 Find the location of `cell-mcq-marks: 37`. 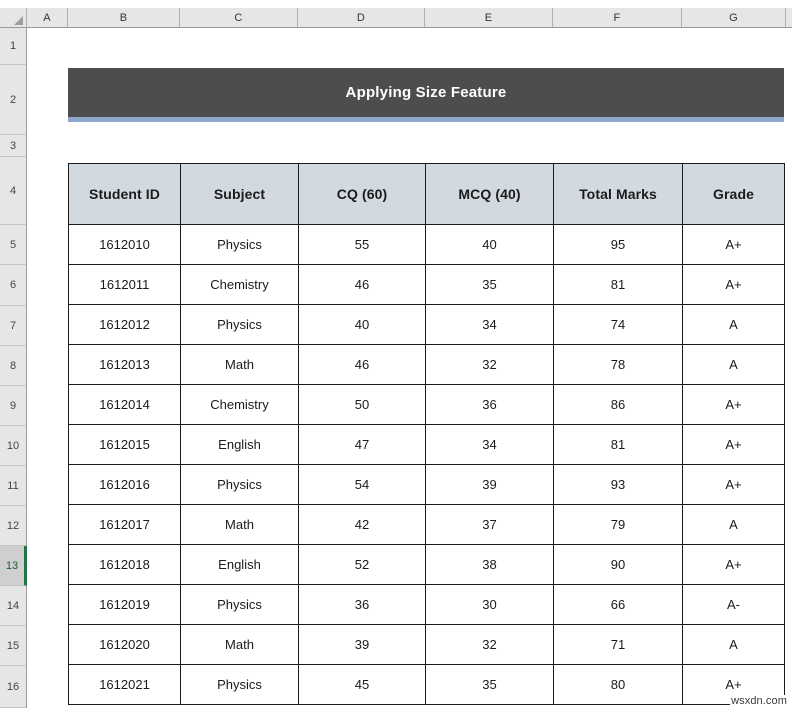

cell-mcq-marks: 37 is located at coordinates (489, 524).